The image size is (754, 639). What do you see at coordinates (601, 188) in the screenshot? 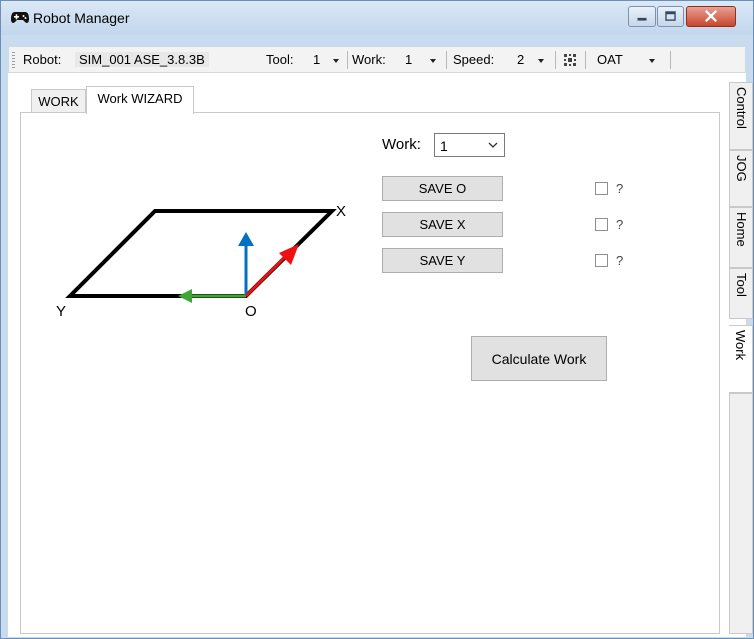
I see `saved-o-checkbox` at bounding box center [601, 188].